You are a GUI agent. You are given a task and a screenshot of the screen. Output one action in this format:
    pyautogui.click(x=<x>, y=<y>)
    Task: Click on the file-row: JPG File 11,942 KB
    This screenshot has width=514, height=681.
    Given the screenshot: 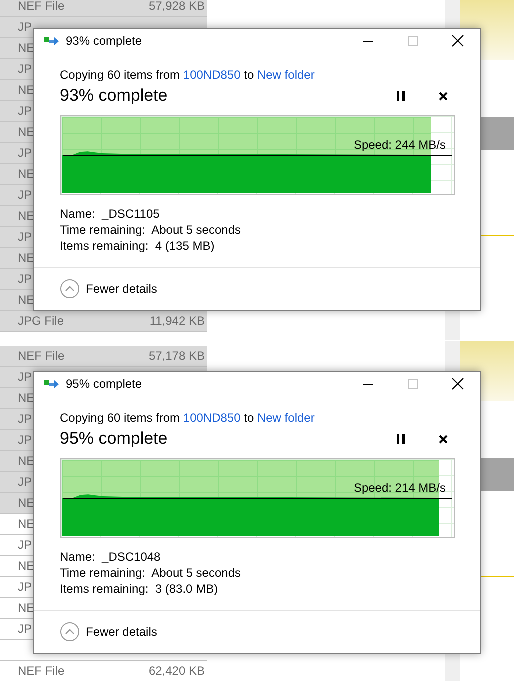 What is the action you would take?
    pyautogui.click(x=103, y=321)
    